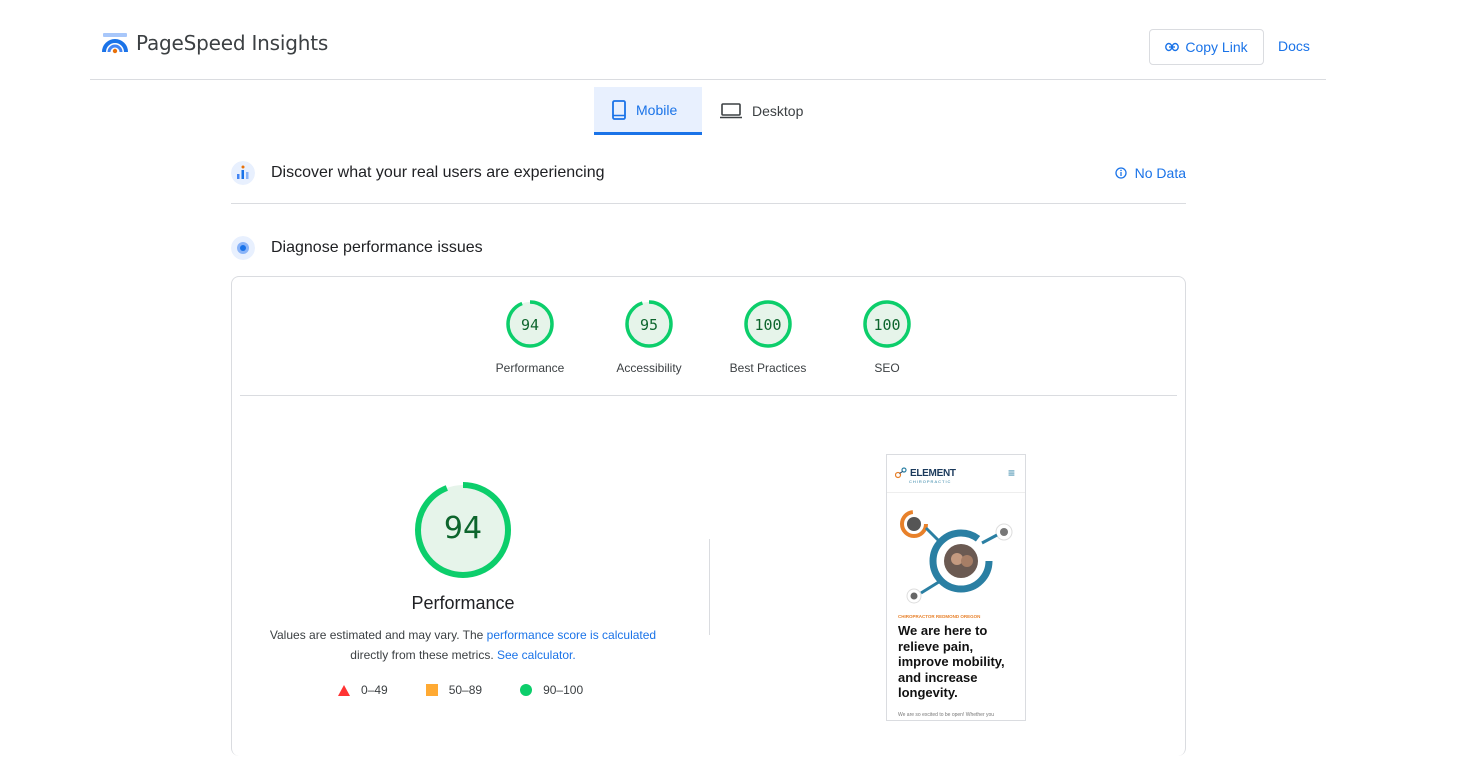 The width and height of the screenshot is (1465, 782). I want to click on tab-desktop: Desktop, so click(761, 111).